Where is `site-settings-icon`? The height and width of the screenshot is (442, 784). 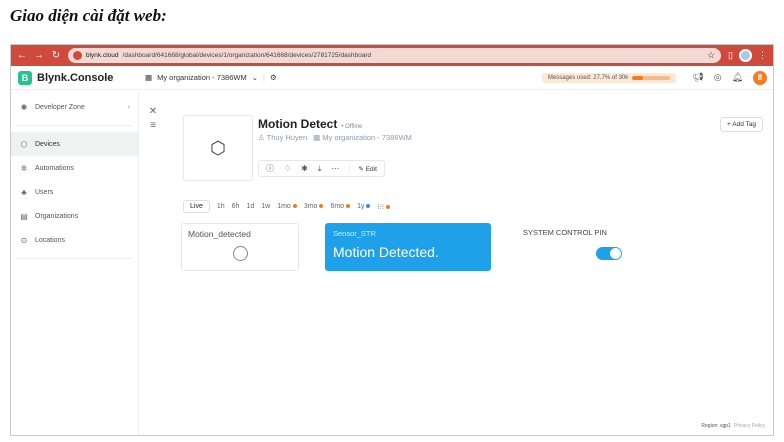 site-settings-icon is located at coordinates (77, 55).